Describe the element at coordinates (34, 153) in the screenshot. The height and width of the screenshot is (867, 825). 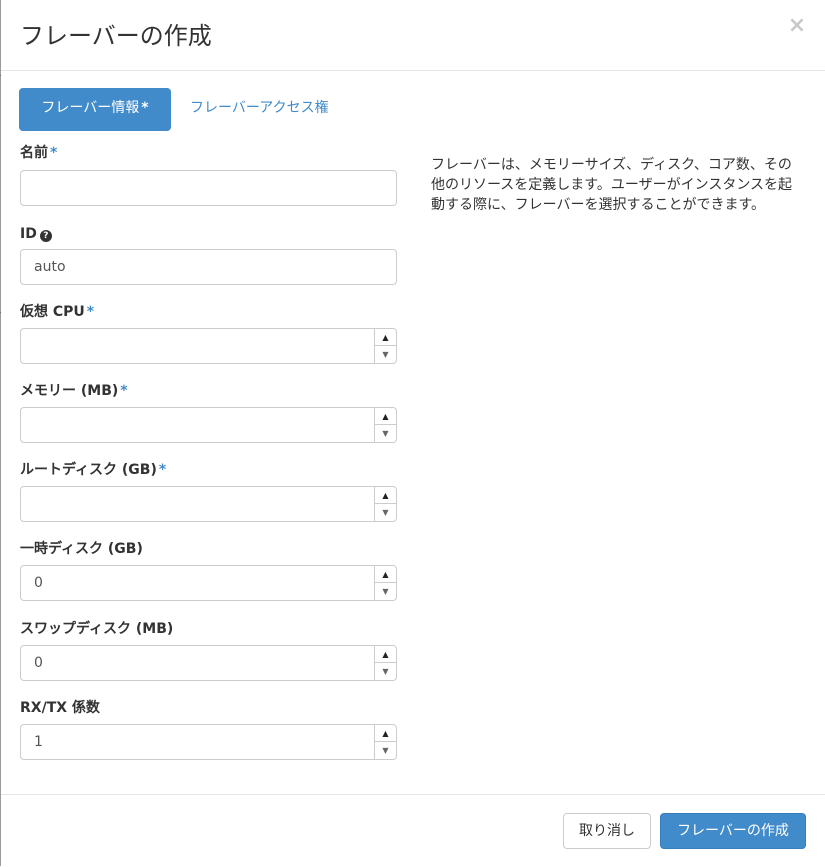
I see `name-label-text: 名前` at that location.